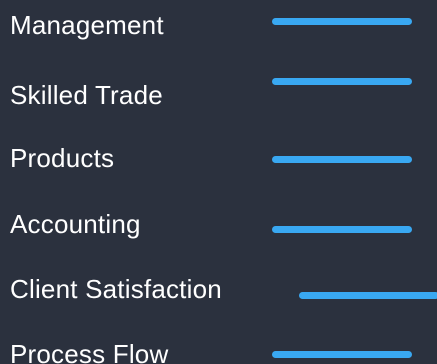  What do you see at coordinates (342, 159) in the screenshot?
I see `skill-bar-products` at bounding box center [342, 159].